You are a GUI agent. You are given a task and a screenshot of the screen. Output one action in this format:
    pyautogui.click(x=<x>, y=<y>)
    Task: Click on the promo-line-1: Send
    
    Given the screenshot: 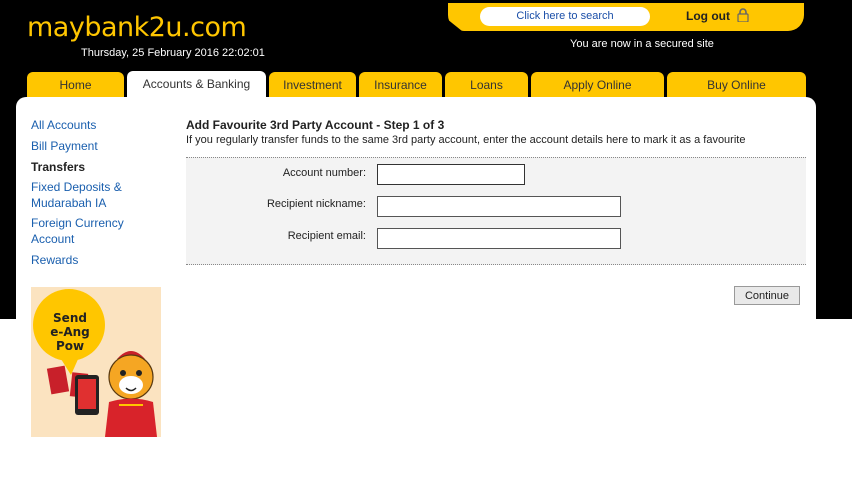 What is the action you would take?
    pyautogui.click(x=70, y=318)
    